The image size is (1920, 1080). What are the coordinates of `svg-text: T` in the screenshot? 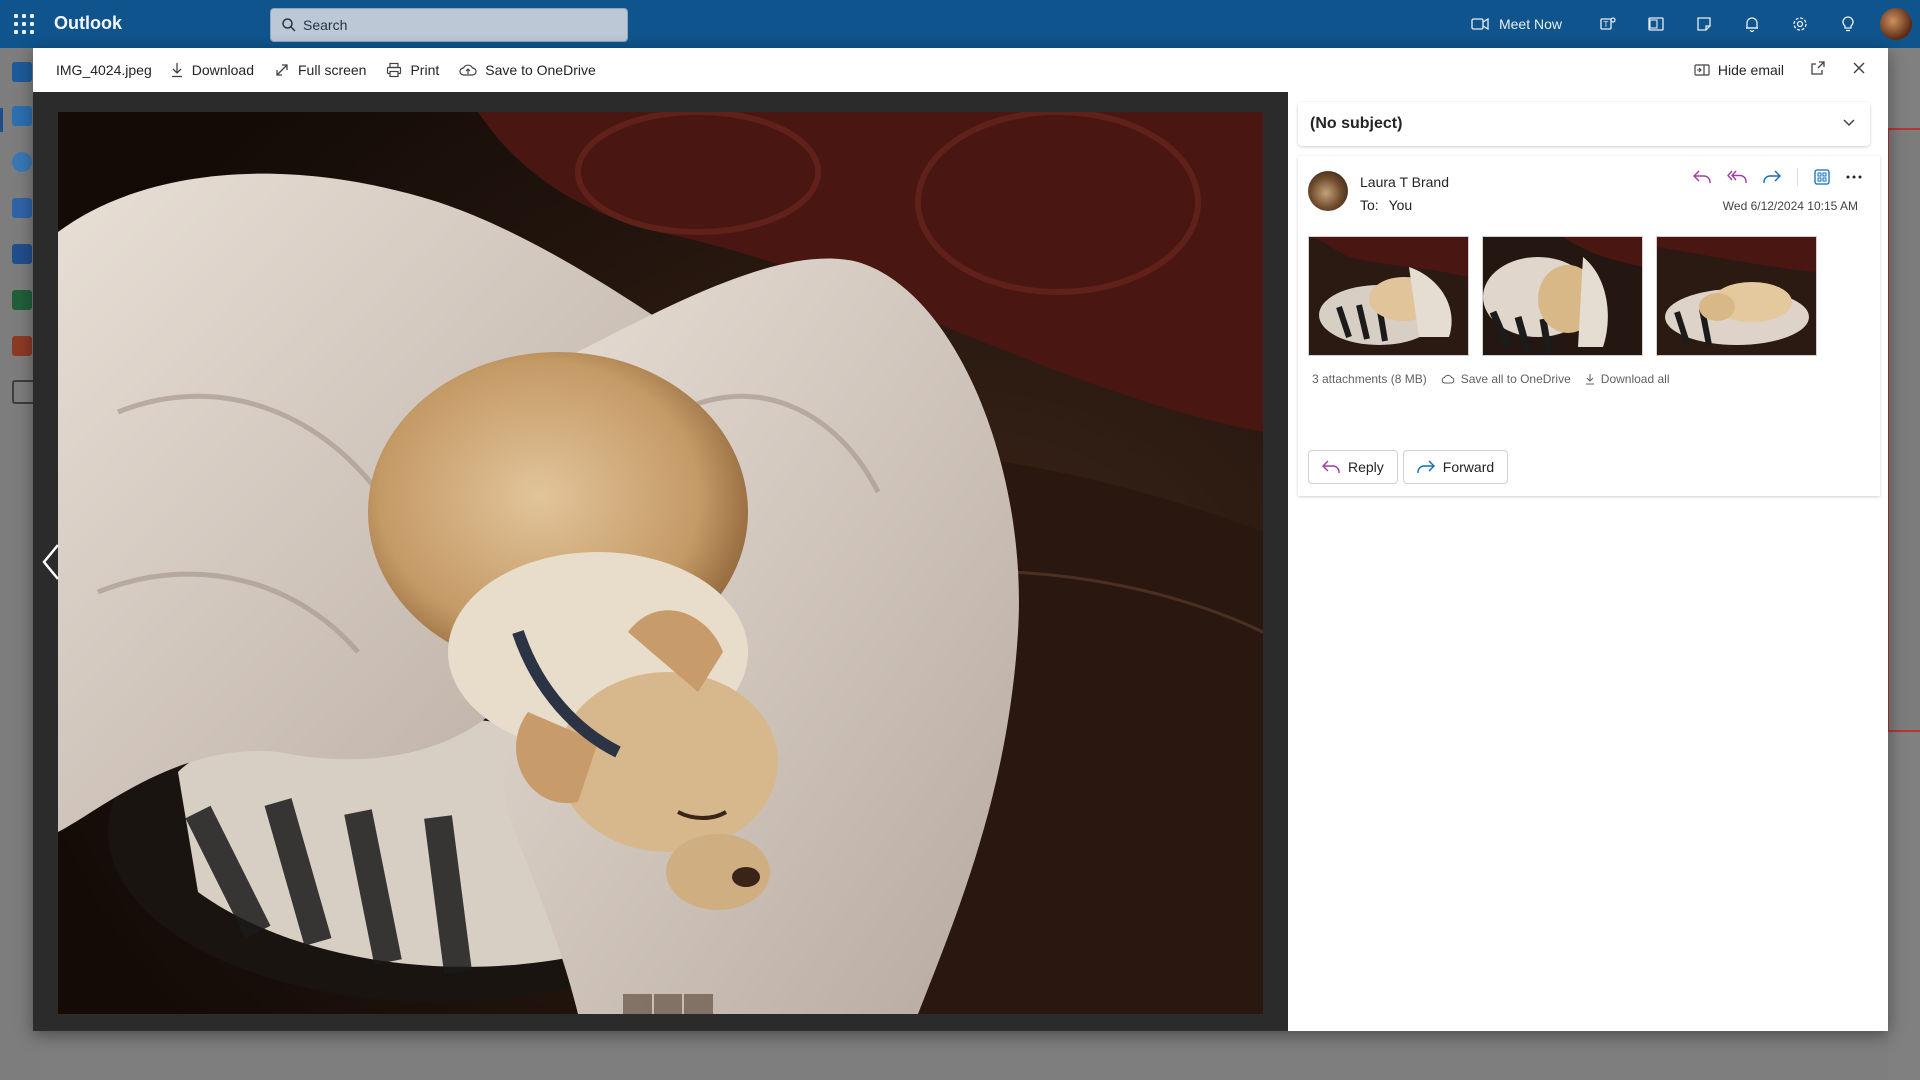 It's located at (1606, 24).